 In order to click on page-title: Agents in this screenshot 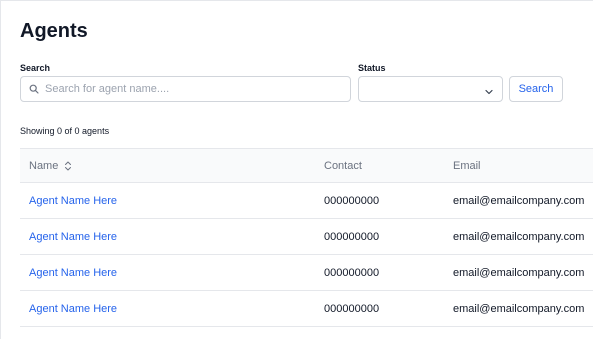, I will do `click(54, 31)`.